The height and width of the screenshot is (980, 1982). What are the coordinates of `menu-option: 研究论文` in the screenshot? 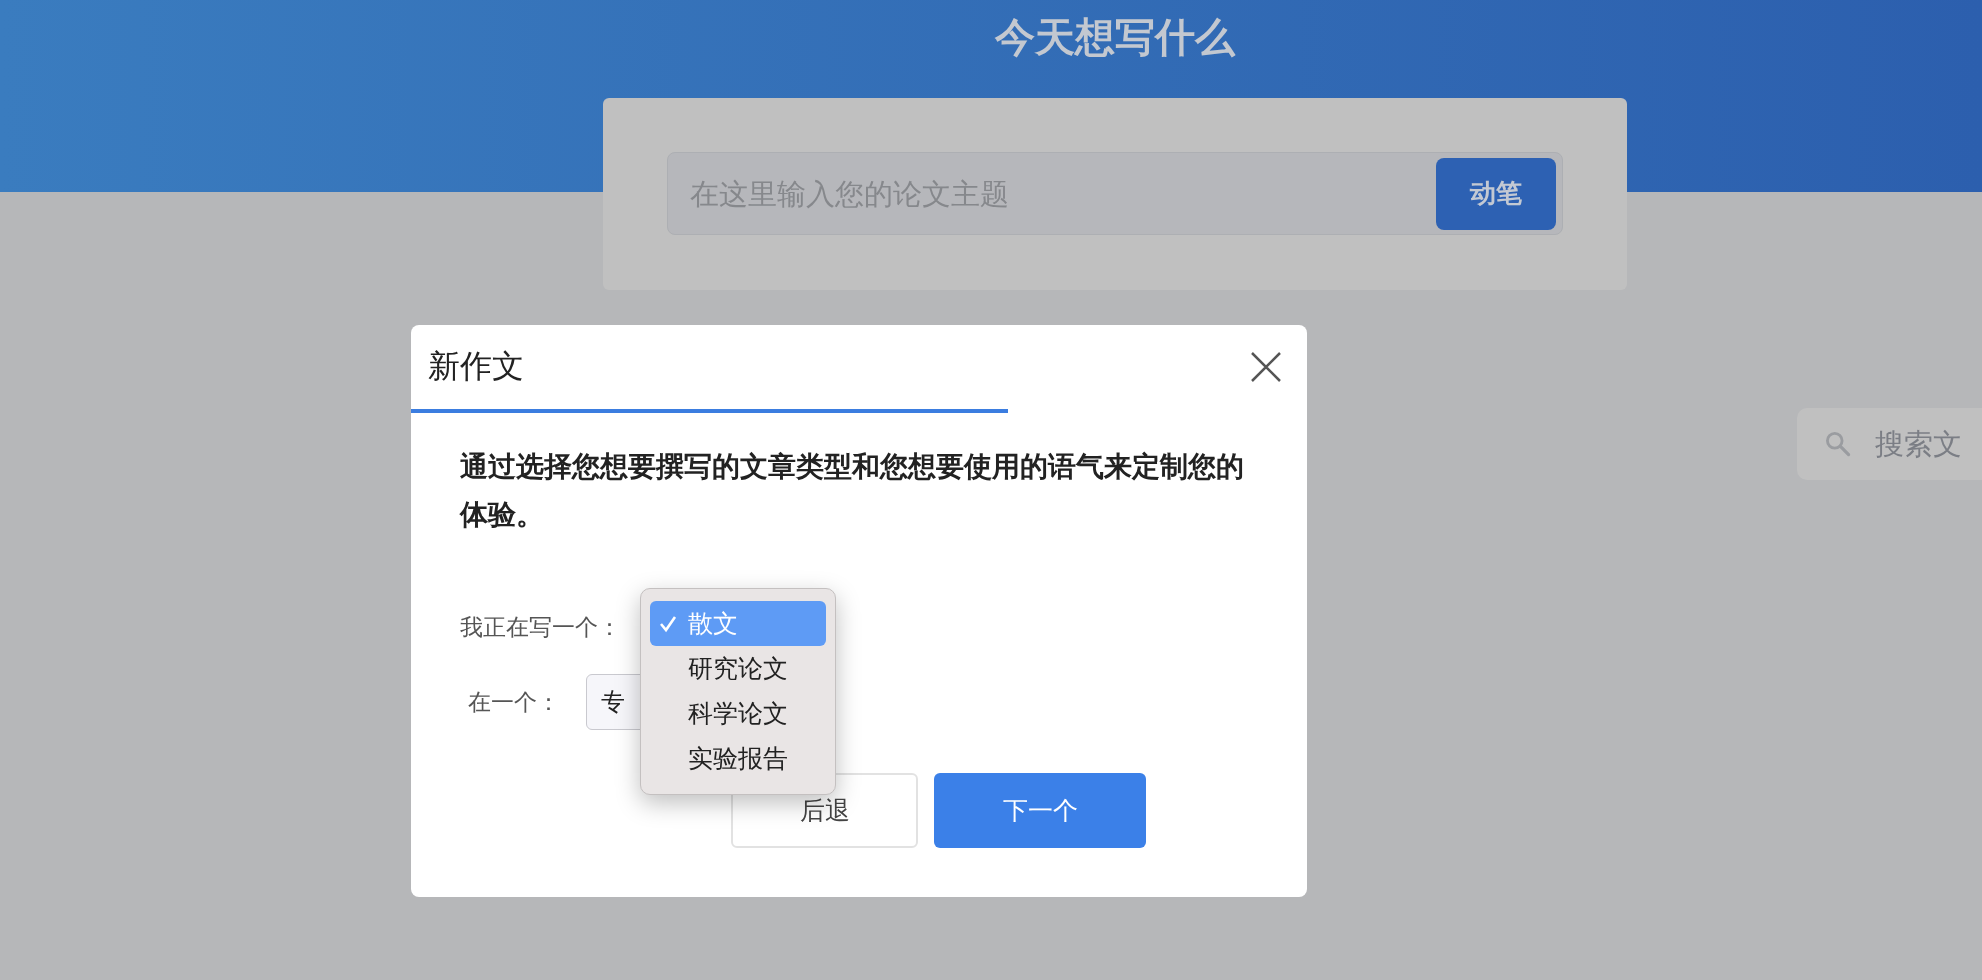 It's located at (738, 668).